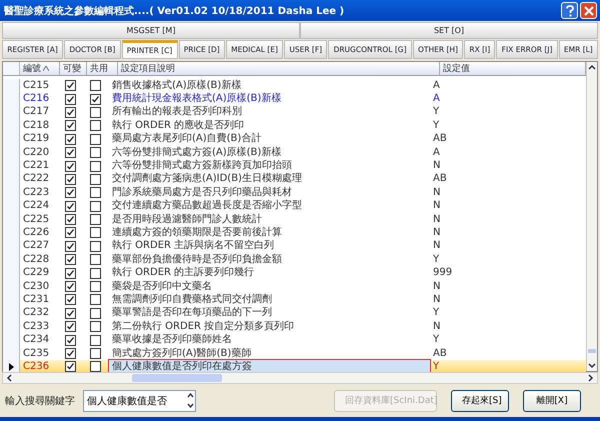  Describe the element at coordinates (102, 68) in the screenshot. I see `column-header: 共用` at that location.